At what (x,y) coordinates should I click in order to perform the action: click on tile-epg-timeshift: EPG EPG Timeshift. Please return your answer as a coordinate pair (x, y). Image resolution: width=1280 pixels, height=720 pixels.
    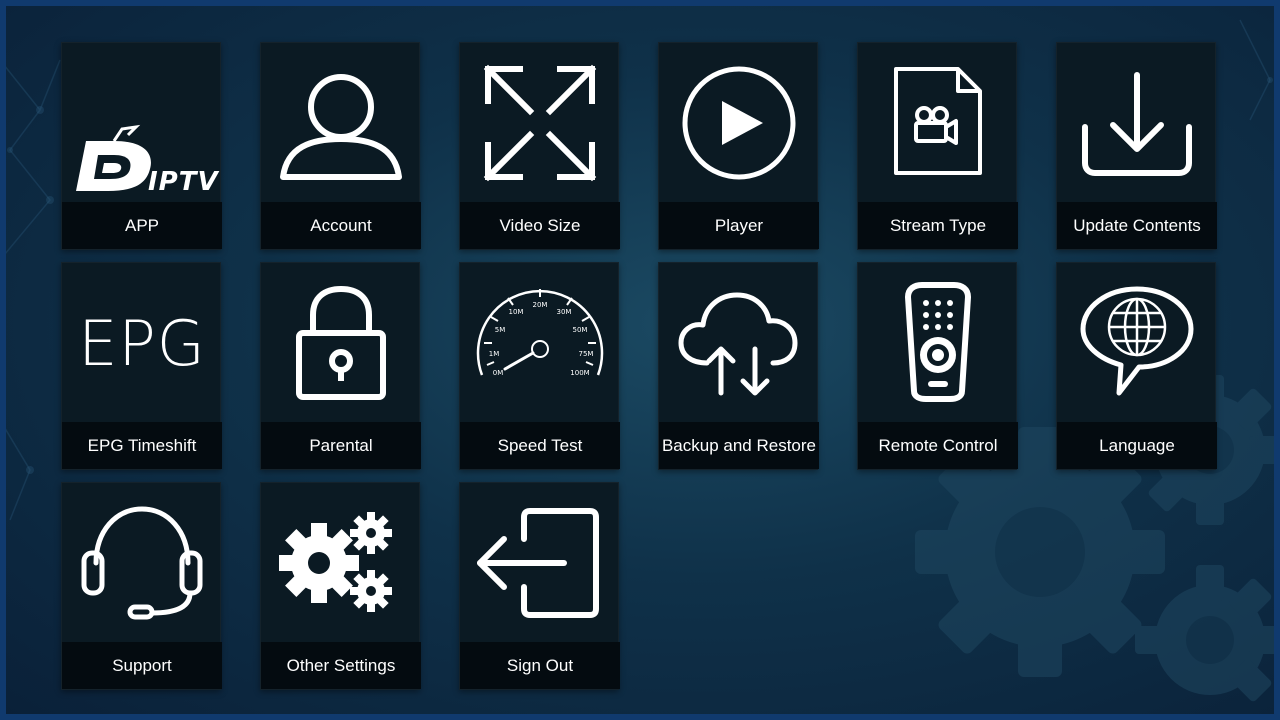
    Looking at the image, I should click on (141, 366).